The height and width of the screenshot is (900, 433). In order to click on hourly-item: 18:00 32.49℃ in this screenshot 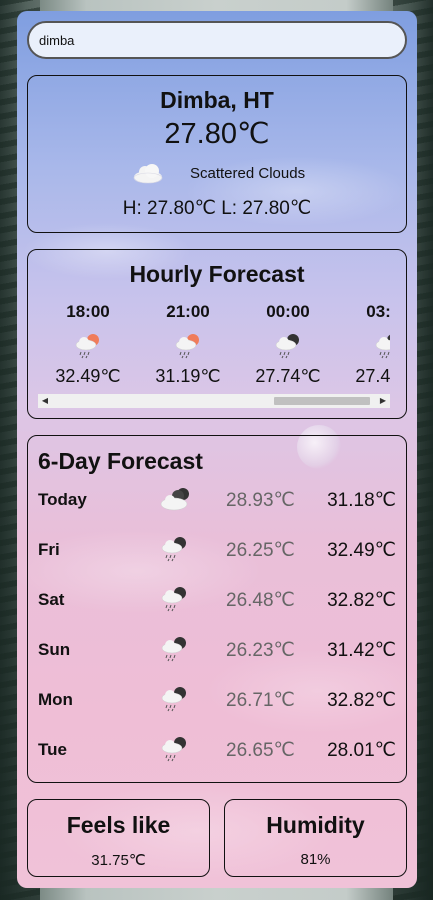, I will do `click(88, 342)`.